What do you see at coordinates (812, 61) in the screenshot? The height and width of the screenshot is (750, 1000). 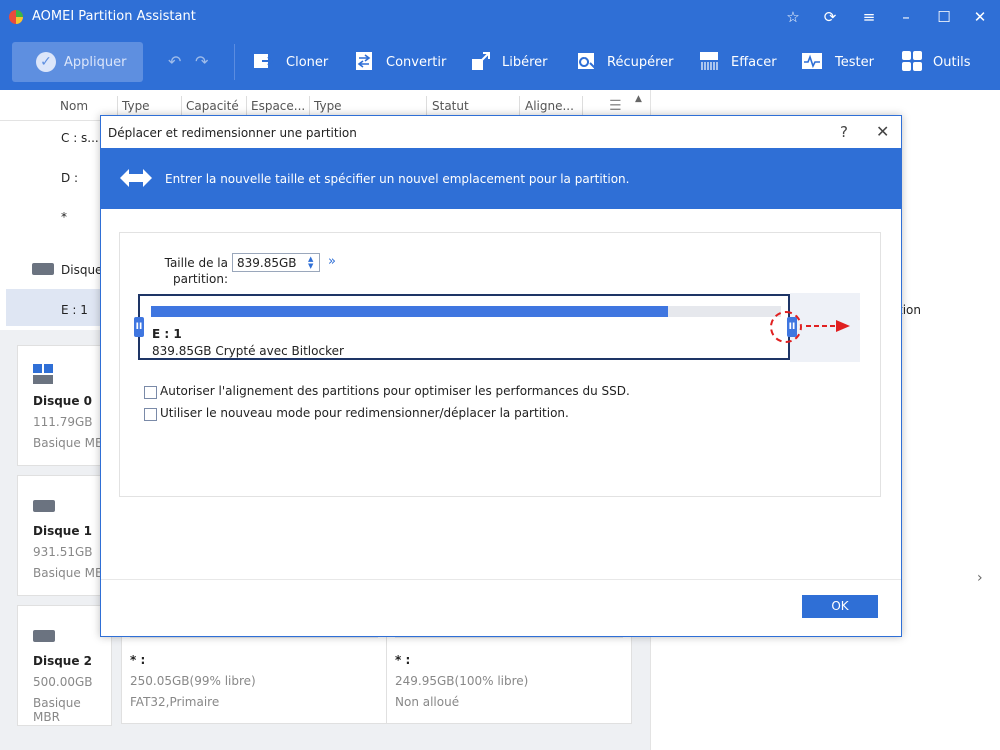 I see `test-icon` at bounding box center [812, 61].